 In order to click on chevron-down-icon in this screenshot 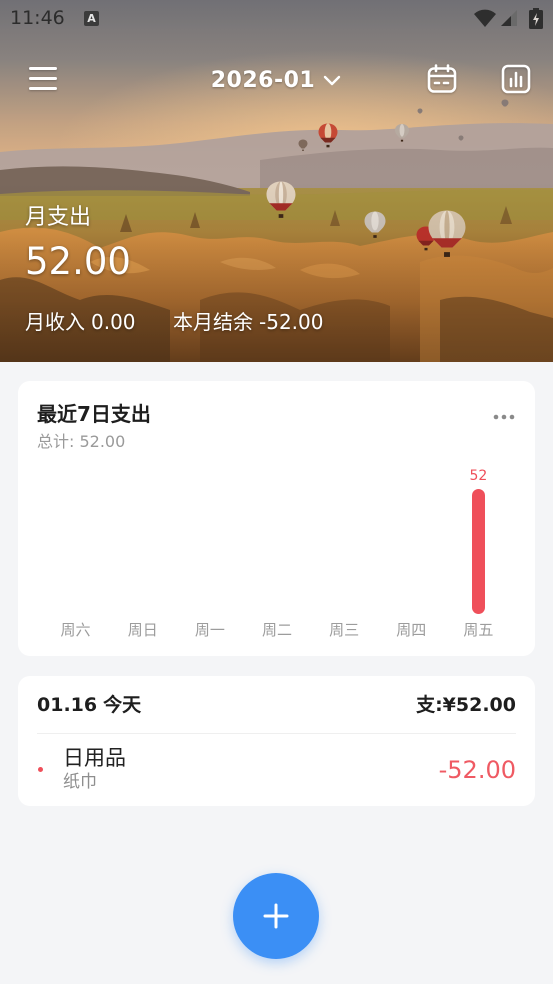, I will do `click(332, 80)`.